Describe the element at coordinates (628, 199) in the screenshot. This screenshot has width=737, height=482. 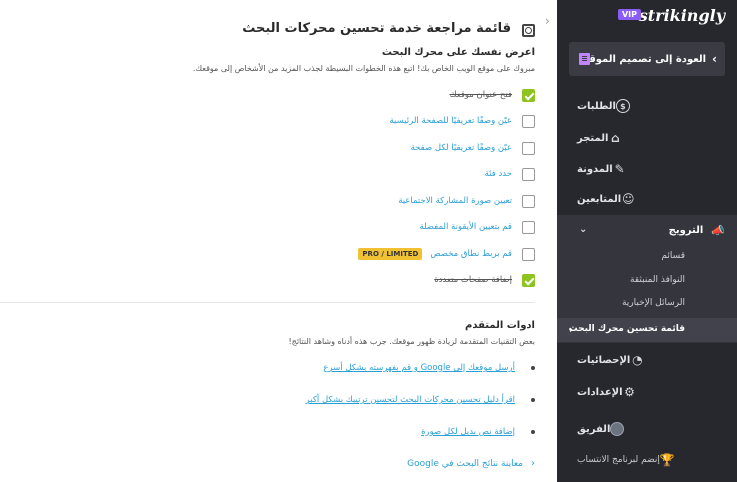
I see `users-icon: ☺` at that location.